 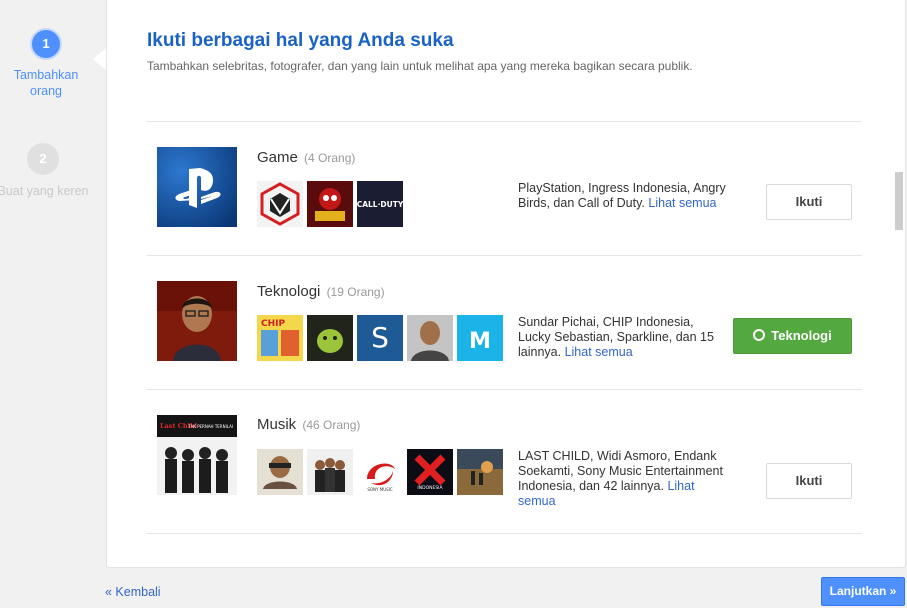 I want to click on category-title: Teknologi (19 Orang), so click(x=321, y=291).